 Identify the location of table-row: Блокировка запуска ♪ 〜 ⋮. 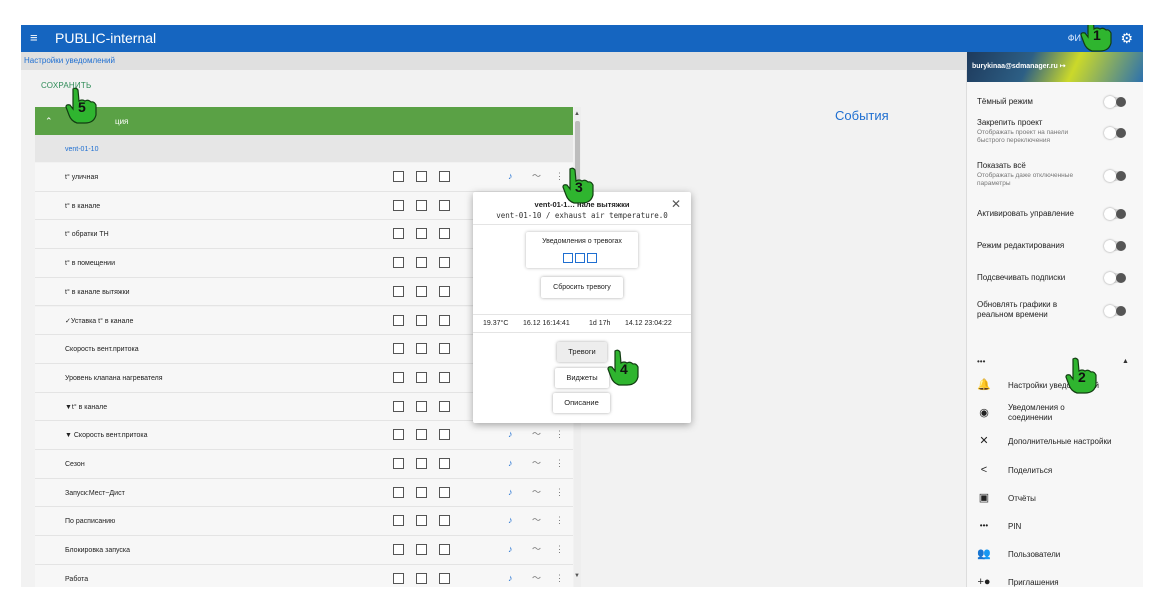
(304, 550).